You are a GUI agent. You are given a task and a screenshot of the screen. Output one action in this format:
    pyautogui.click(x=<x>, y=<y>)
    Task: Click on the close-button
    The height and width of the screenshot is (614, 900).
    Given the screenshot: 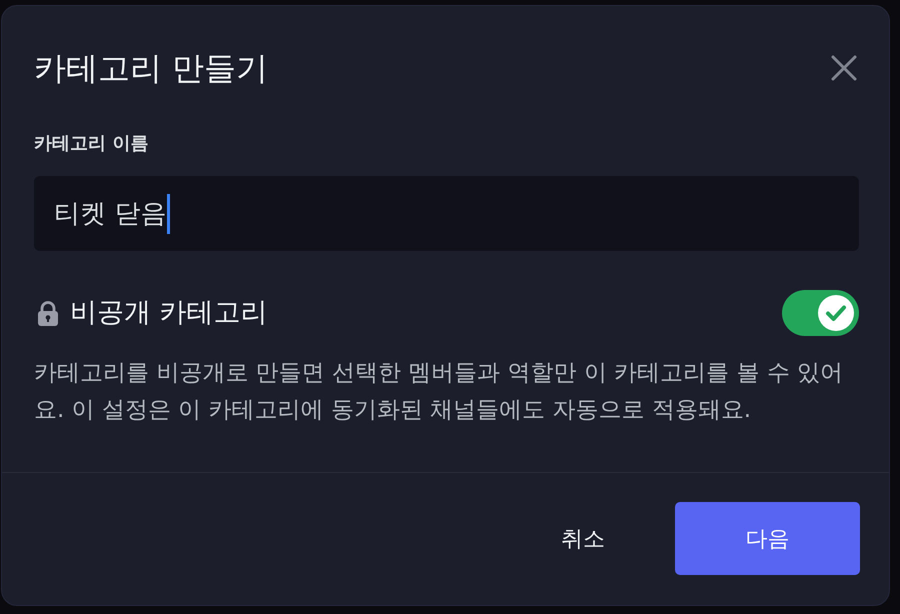 What is the action you would take?
    pyautogui.click(x=844, y=68)
    